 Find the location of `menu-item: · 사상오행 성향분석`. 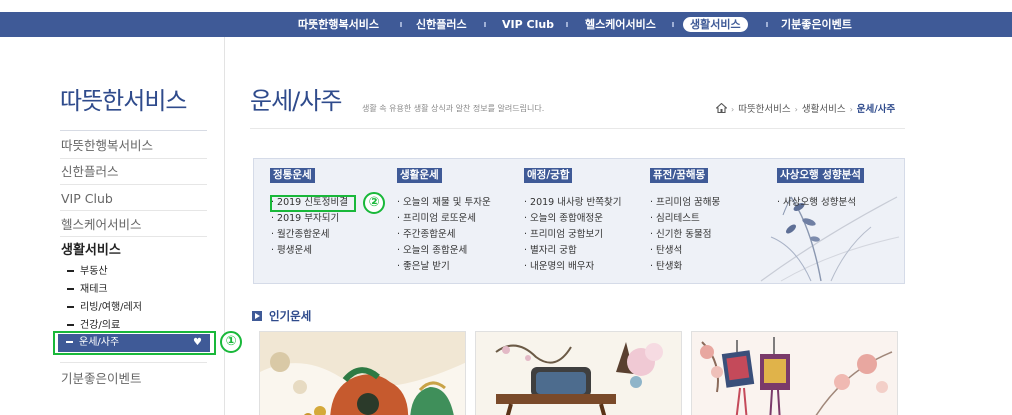

menu-item: · 사상오행 성향분석 is located at coordinates (816, 203).